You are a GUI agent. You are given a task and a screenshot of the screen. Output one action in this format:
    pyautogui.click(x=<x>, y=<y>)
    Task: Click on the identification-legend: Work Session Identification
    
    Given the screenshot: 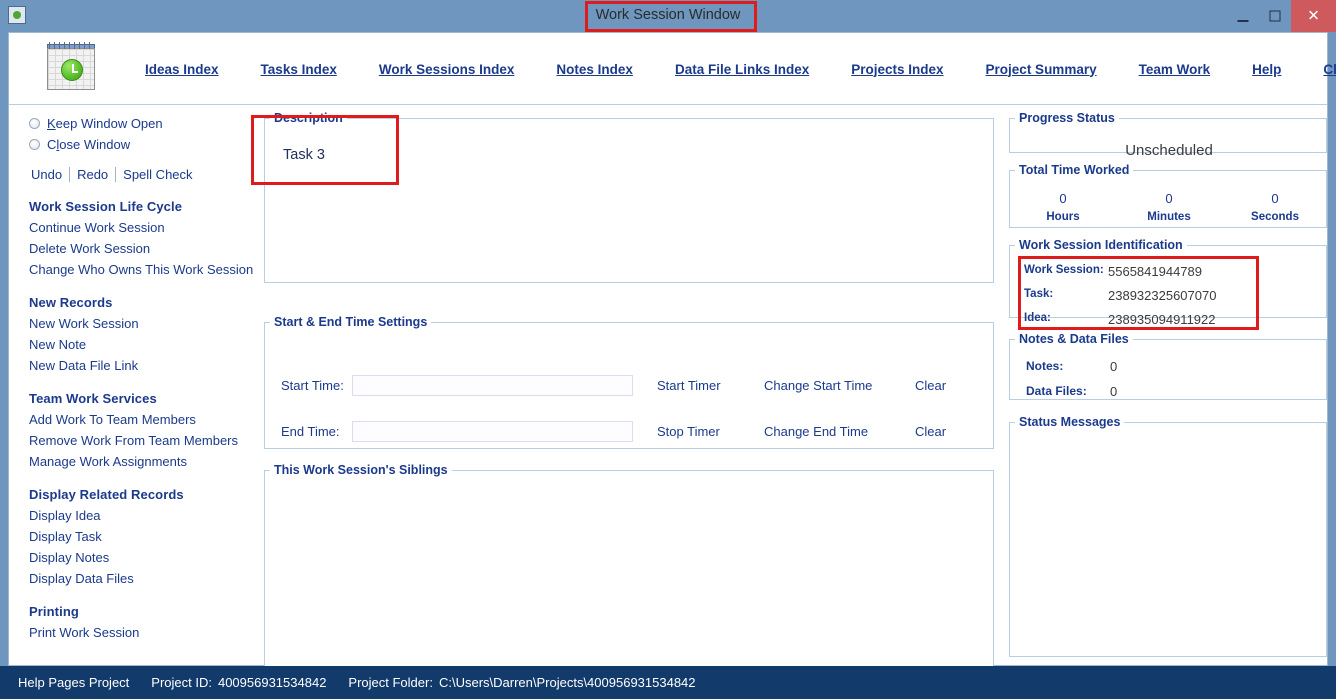 What is the action you would take?
    pyautogui.click(x=1101, y=245)
    